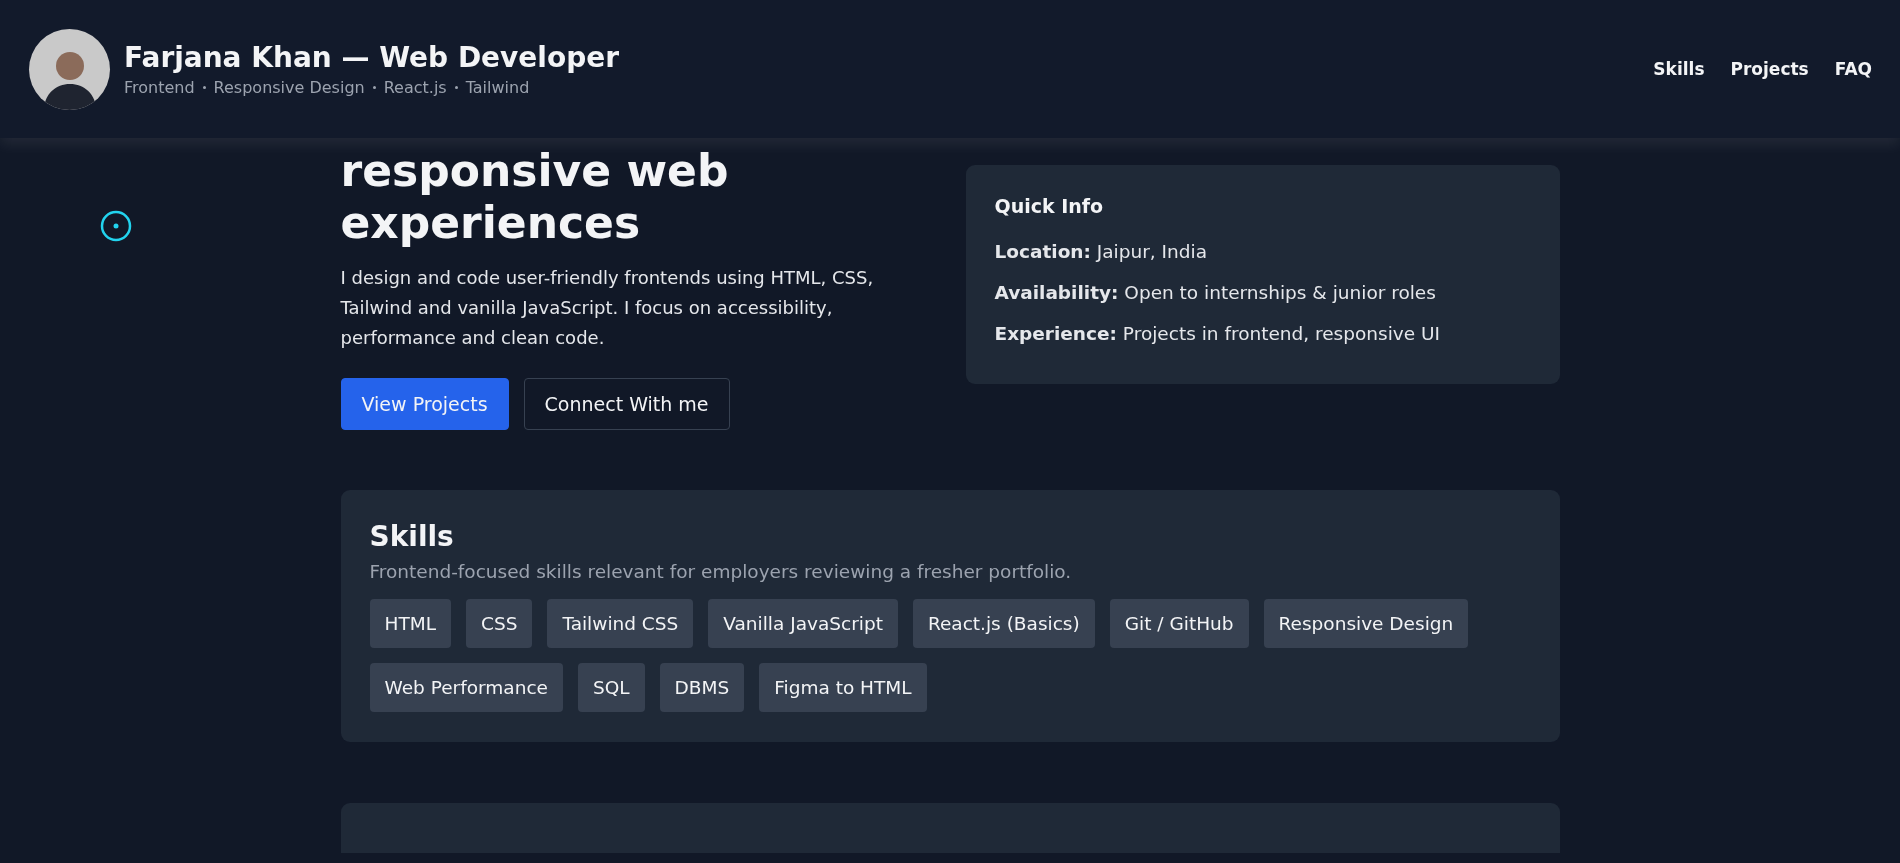 The width and height of the screenshot is (1900, 863). What do you see at coordinates (1101, 252) in the screenshot?
I see `info-line: Location: Jaipur, India` at bounding box center [1101, 252].